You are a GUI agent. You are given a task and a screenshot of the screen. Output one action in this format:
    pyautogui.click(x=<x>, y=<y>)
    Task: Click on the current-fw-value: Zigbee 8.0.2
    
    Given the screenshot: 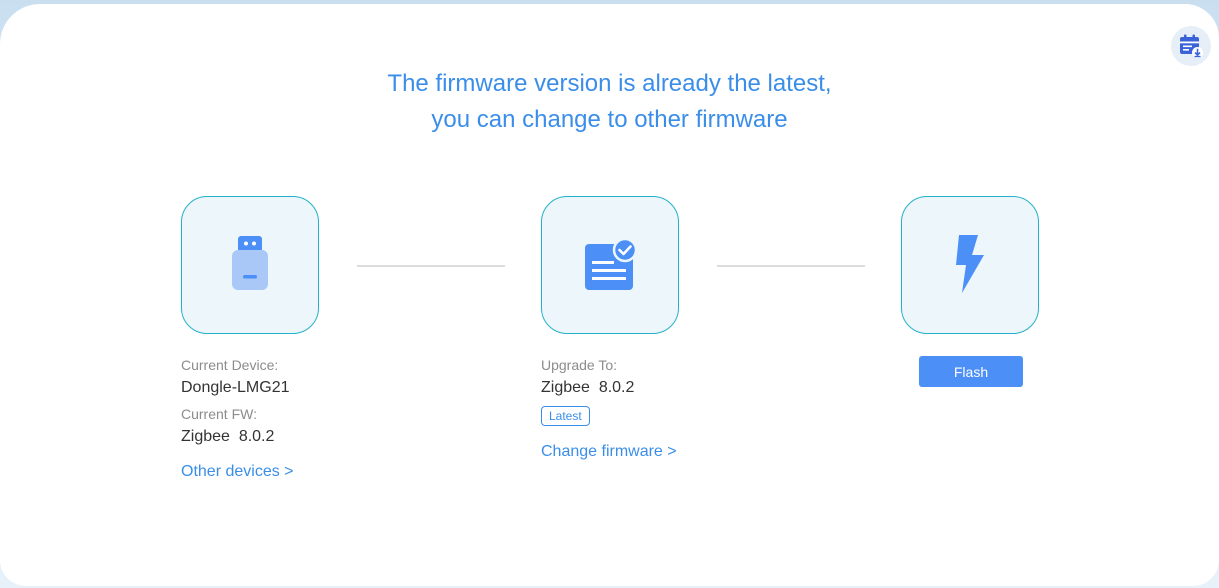 What is the action you would take?
    pyautogui.click(x=228, y=436)
    